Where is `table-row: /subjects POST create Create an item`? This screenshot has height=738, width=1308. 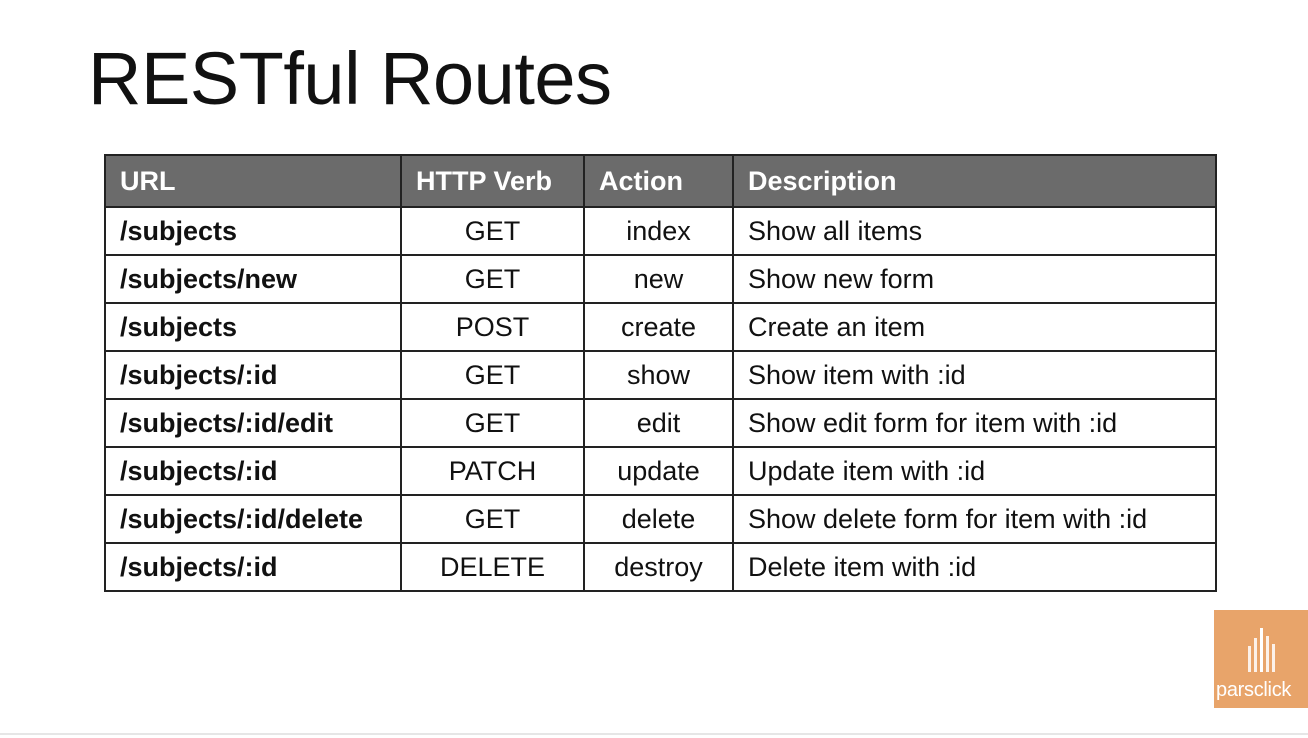
table-row: /subjects POST create Create an item is located at coordinates (660, 327).